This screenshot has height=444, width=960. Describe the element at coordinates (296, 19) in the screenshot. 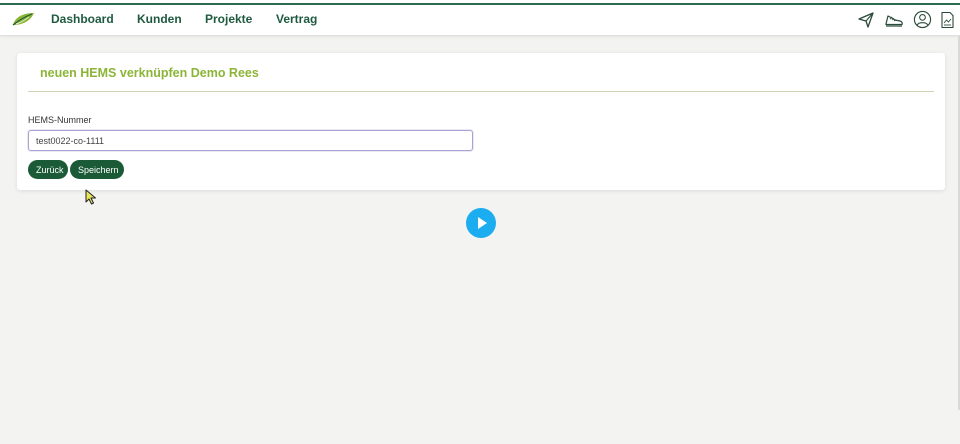

I see `nav-vertrag: Vertrag` at that location.